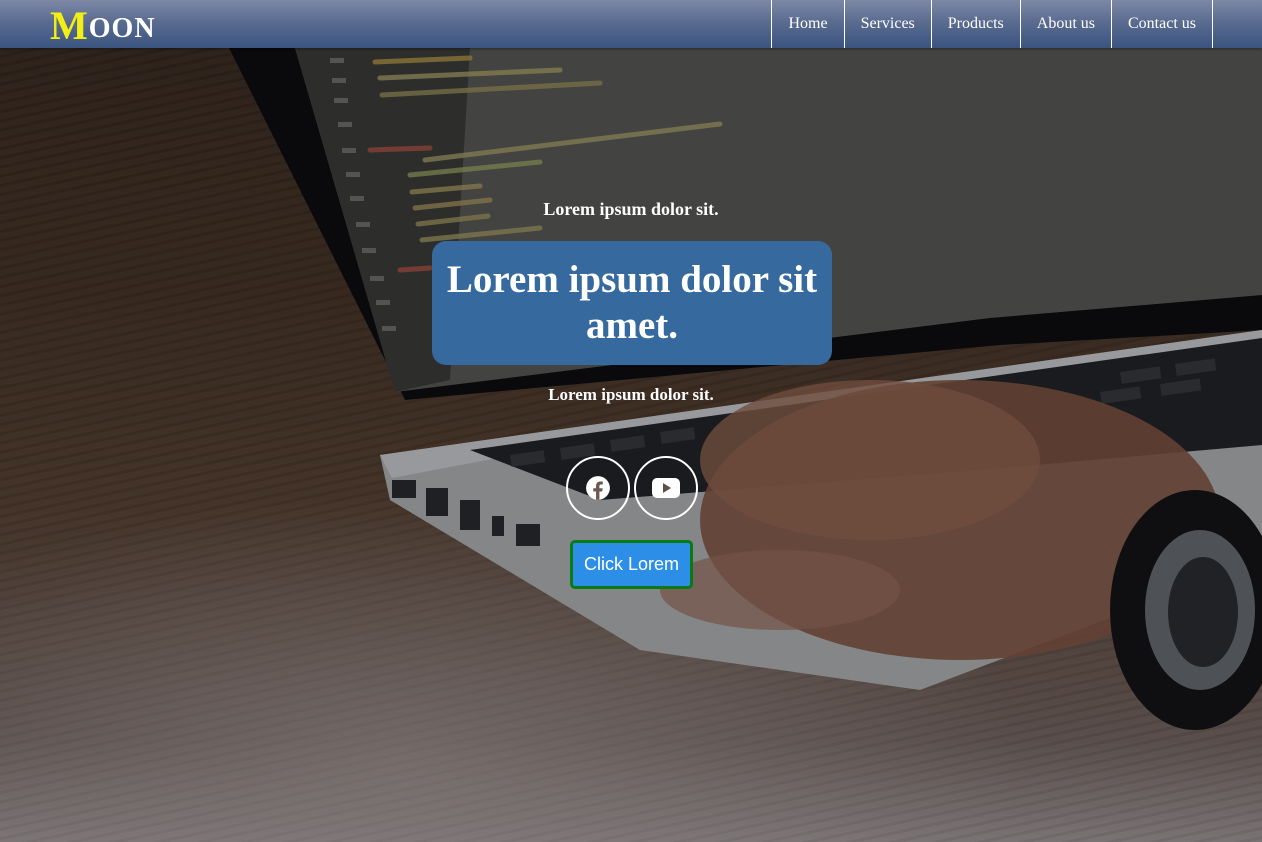  What do you see at coordinates (631, 394) in the screenshot?
I see `hero-kicker-bottom: Lorem ipsum dolor sit.` at bounding box center [631, 394].